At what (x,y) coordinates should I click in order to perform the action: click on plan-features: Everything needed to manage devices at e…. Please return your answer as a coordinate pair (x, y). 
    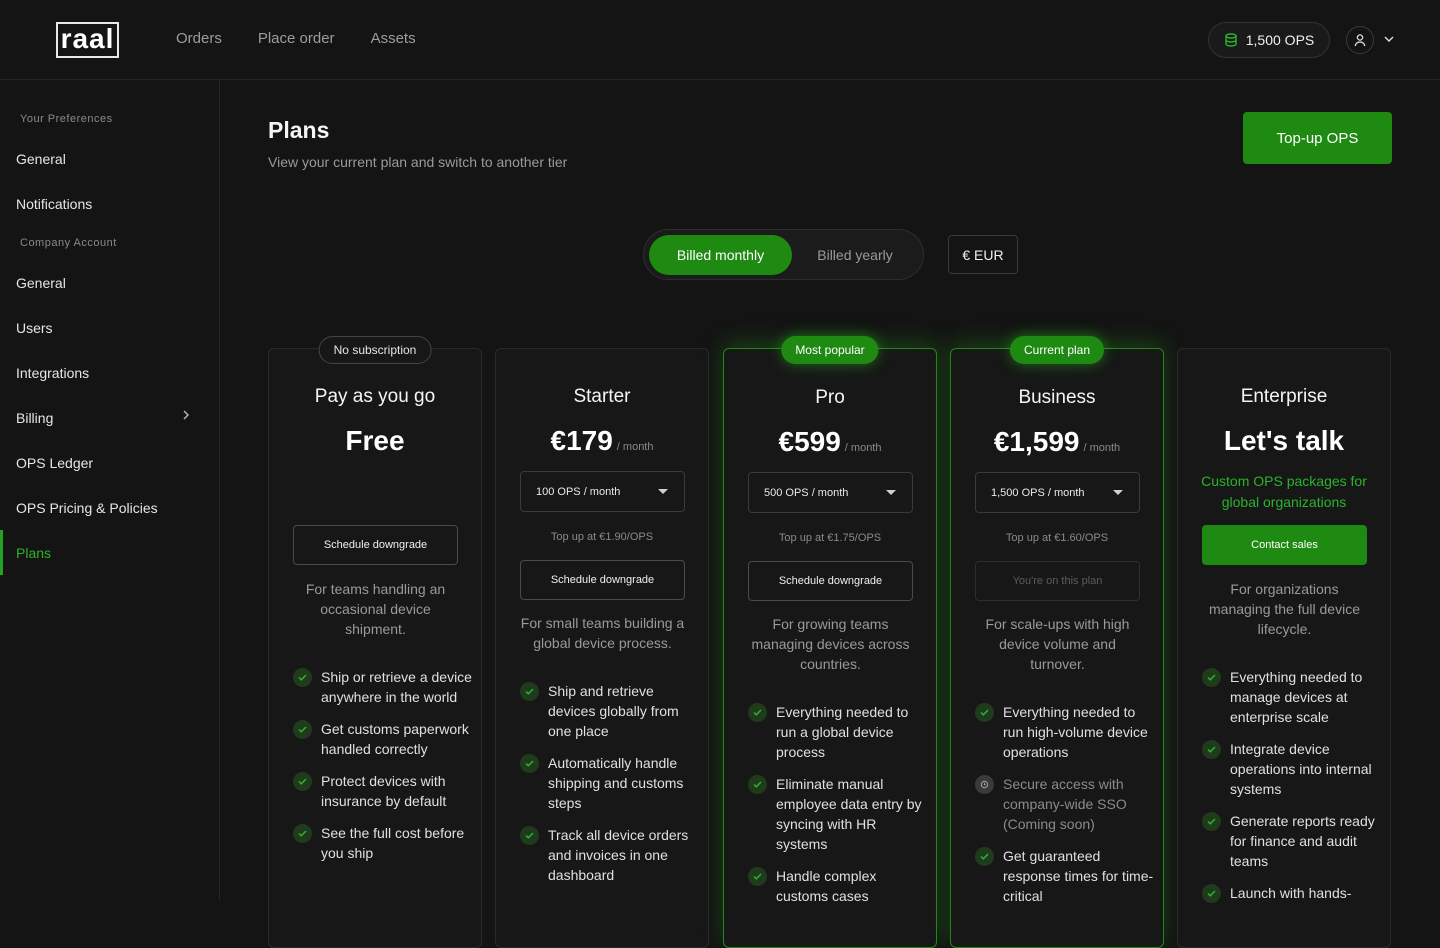
    Looking at the image, I should click on (1292, 791).